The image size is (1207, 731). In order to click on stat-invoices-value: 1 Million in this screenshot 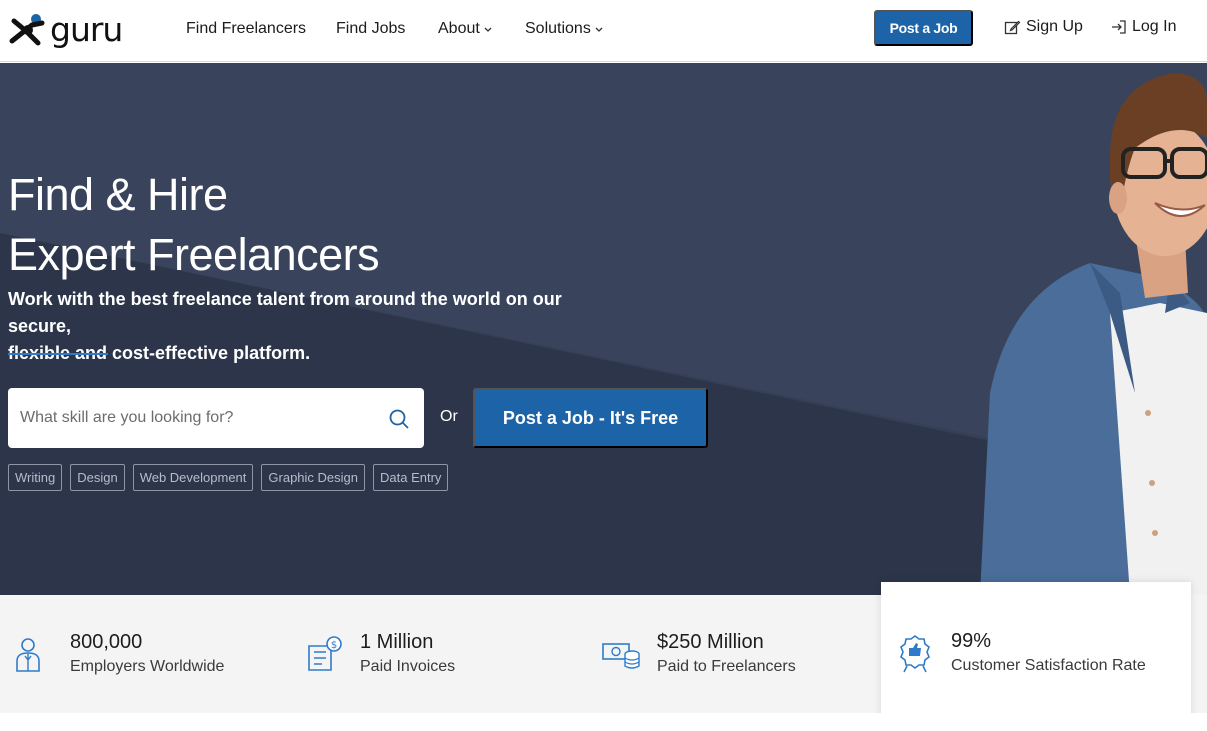, I will do `click(397, 642)`.